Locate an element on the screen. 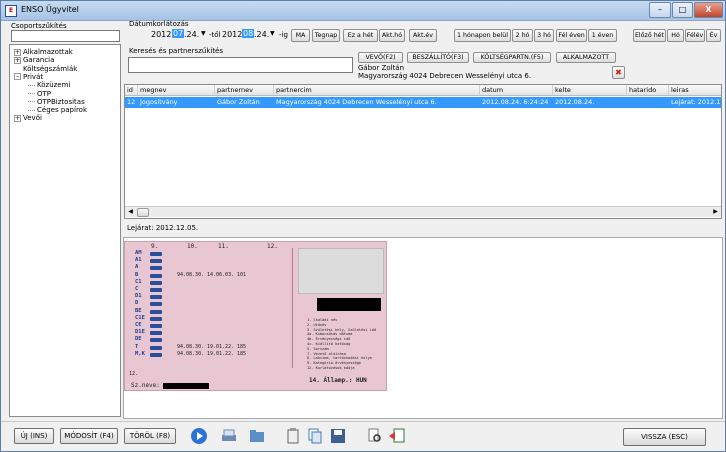 Image resolution: width=726 pixels, height=452 pixels. license-category-d1: D1 is located at coordinates (138, 296).